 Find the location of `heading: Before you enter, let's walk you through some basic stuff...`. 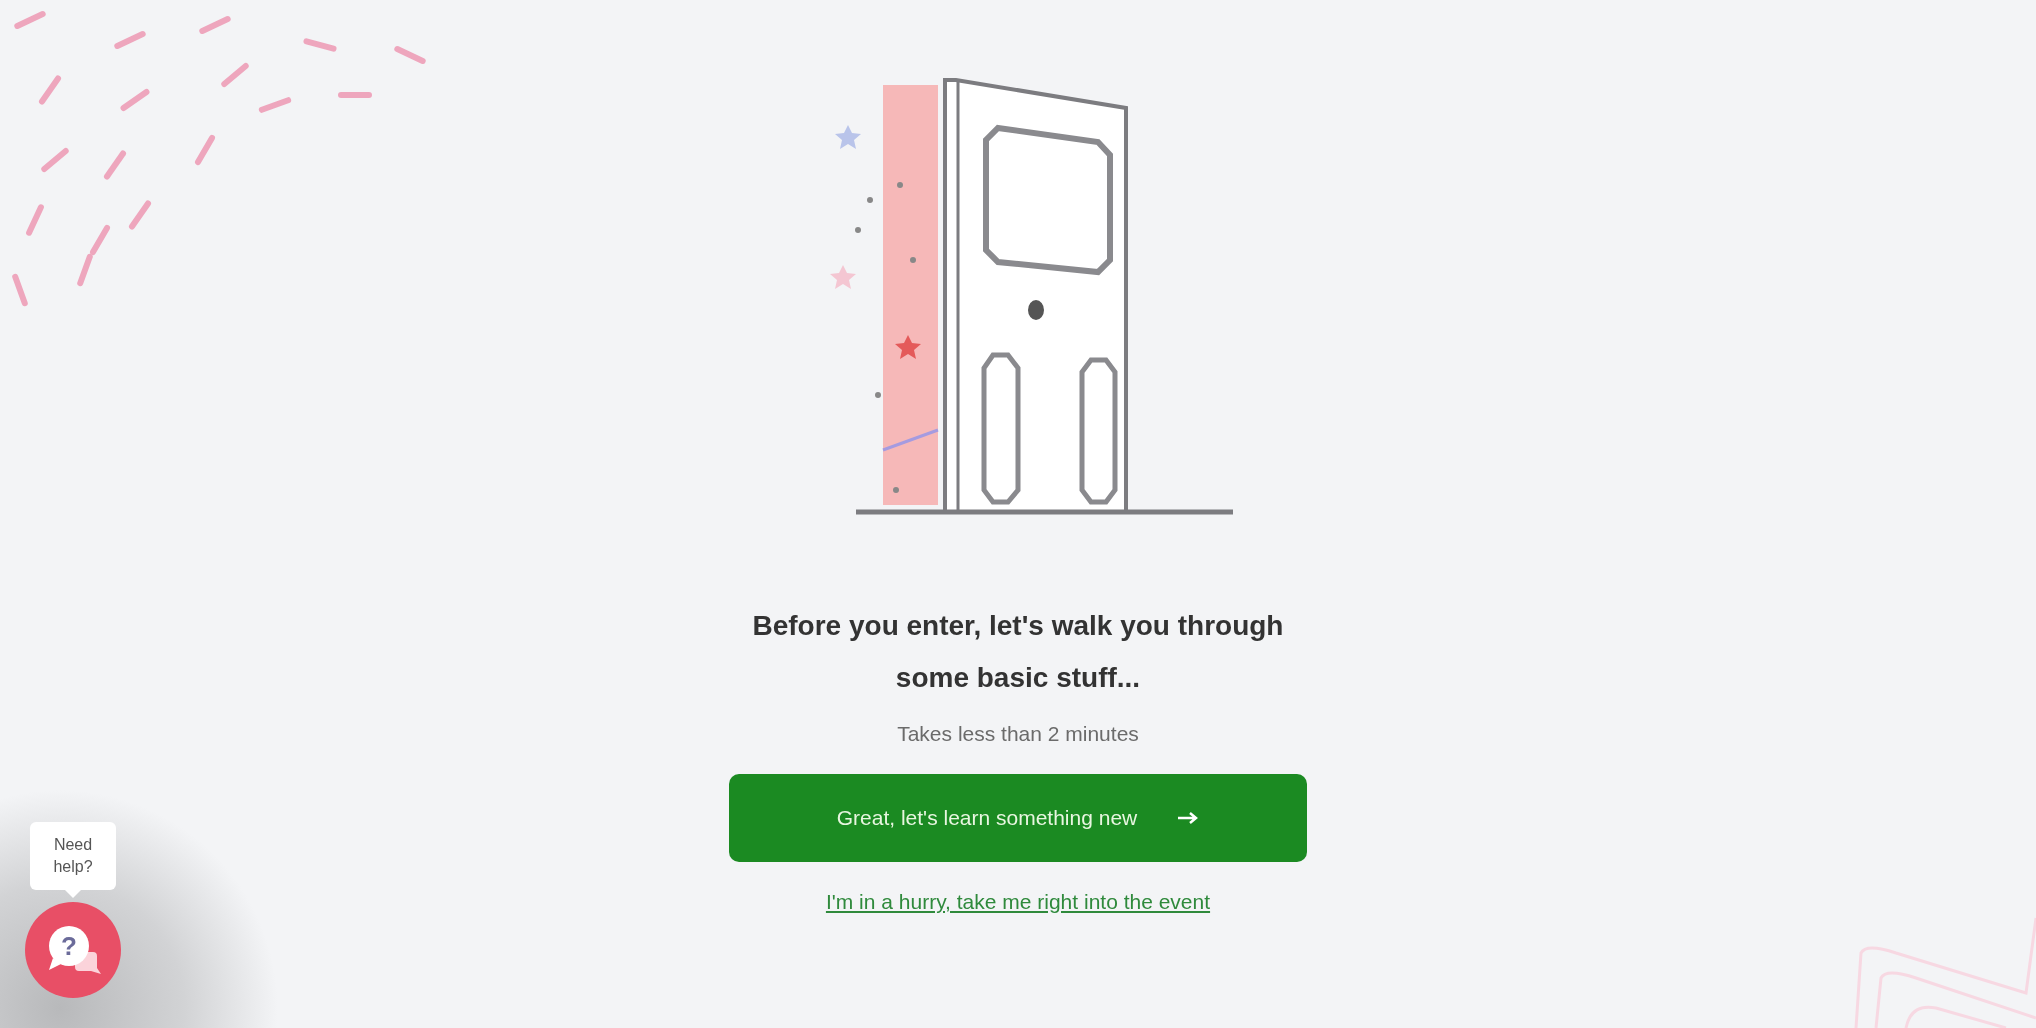

heading: Before you enter, let's walk you through some basic stuff... is located at coordinates (1018, 652).